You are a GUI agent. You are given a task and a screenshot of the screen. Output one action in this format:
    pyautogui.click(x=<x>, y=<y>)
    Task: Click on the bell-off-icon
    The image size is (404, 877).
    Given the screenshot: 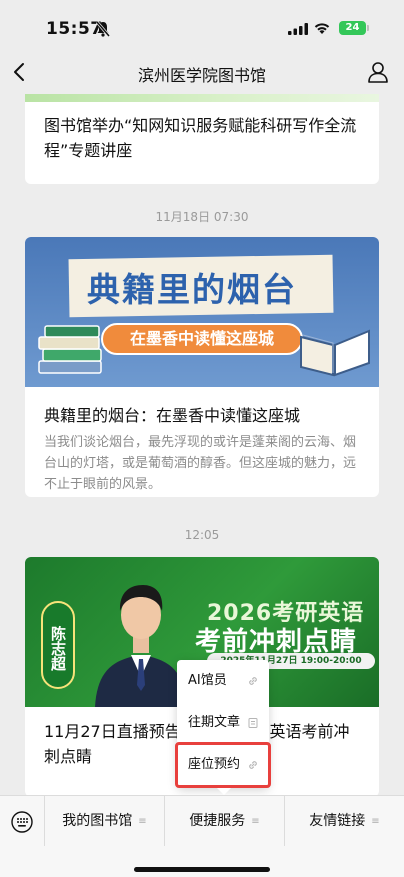 What is the action you would take?
    pyautogui.click(x=103, y=29)
    